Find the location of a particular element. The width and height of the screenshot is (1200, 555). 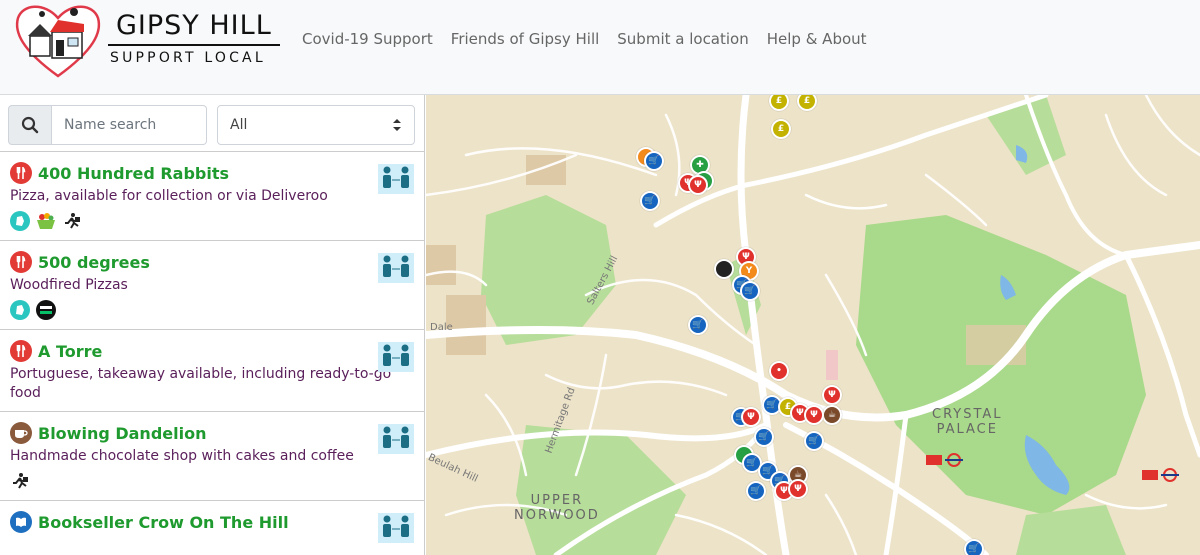

road-label-dale: Dale is located at coordinates (441, 327).